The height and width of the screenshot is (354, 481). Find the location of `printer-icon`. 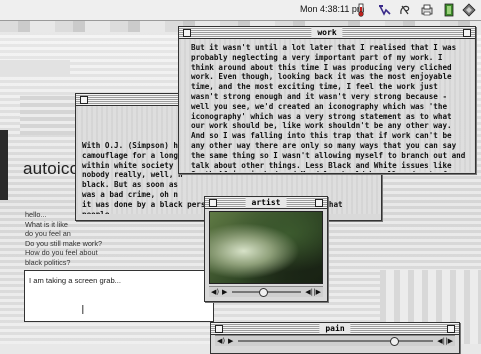

printer-icon is located at coordinates (427, 10).